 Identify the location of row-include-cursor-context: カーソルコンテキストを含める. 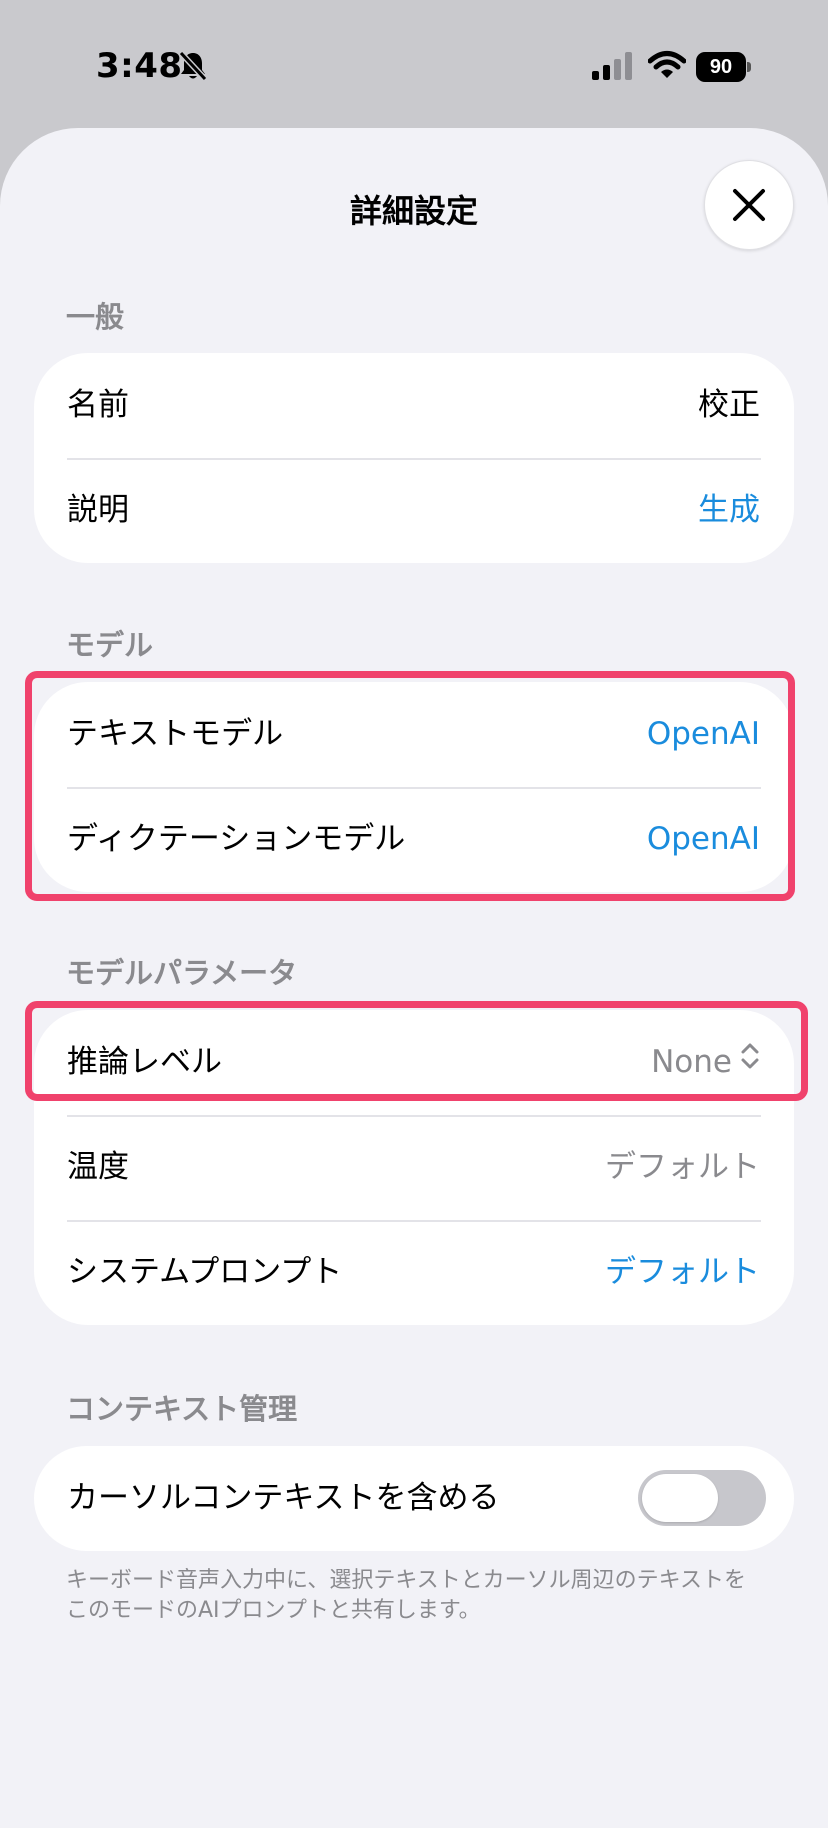
(414, 1498).